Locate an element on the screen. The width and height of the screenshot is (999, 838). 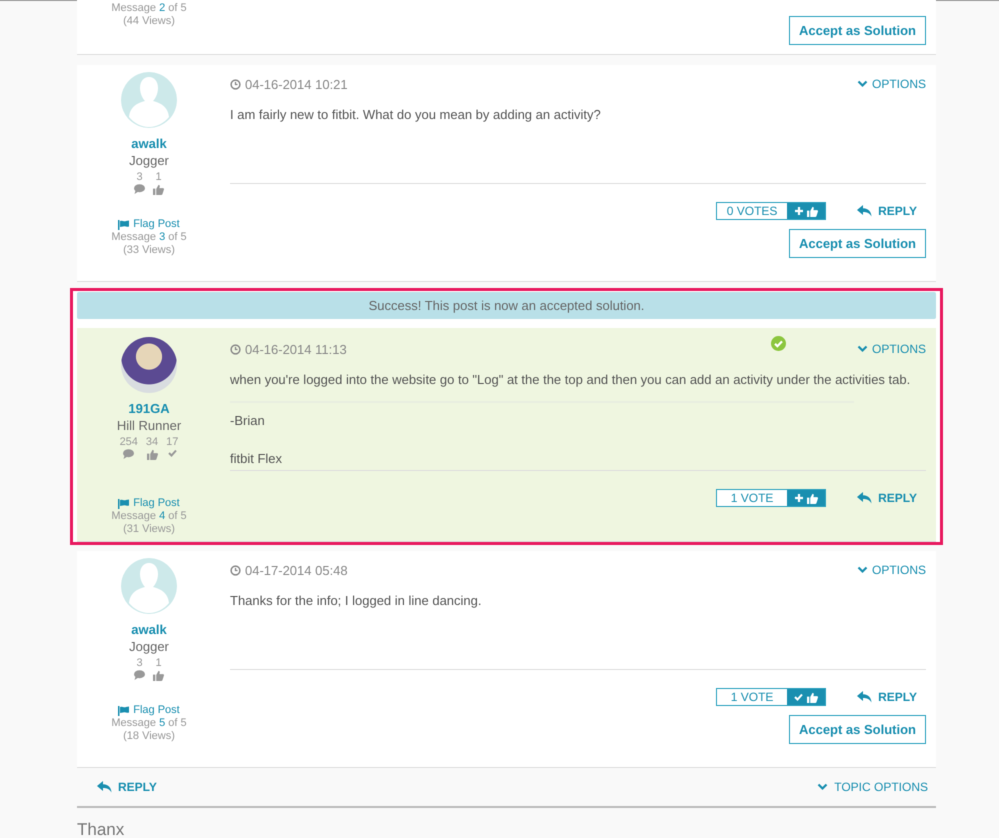
author-rank: Hill Runner is located at coordinates (149, 426).